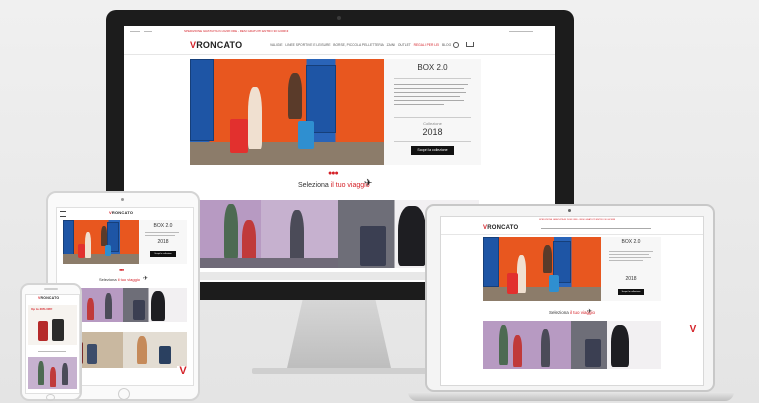  I want to click on header-divider, so click(339, 54).